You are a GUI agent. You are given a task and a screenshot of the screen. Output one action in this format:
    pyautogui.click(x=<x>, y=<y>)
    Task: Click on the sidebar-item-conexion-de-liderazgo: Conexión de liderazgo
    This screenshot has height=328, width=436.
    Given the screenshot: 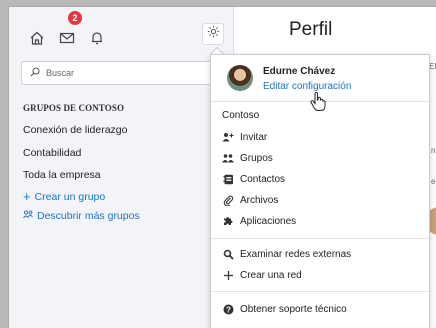 What is the action you would take?
    pyautogui.click(x=75, y=130)
    